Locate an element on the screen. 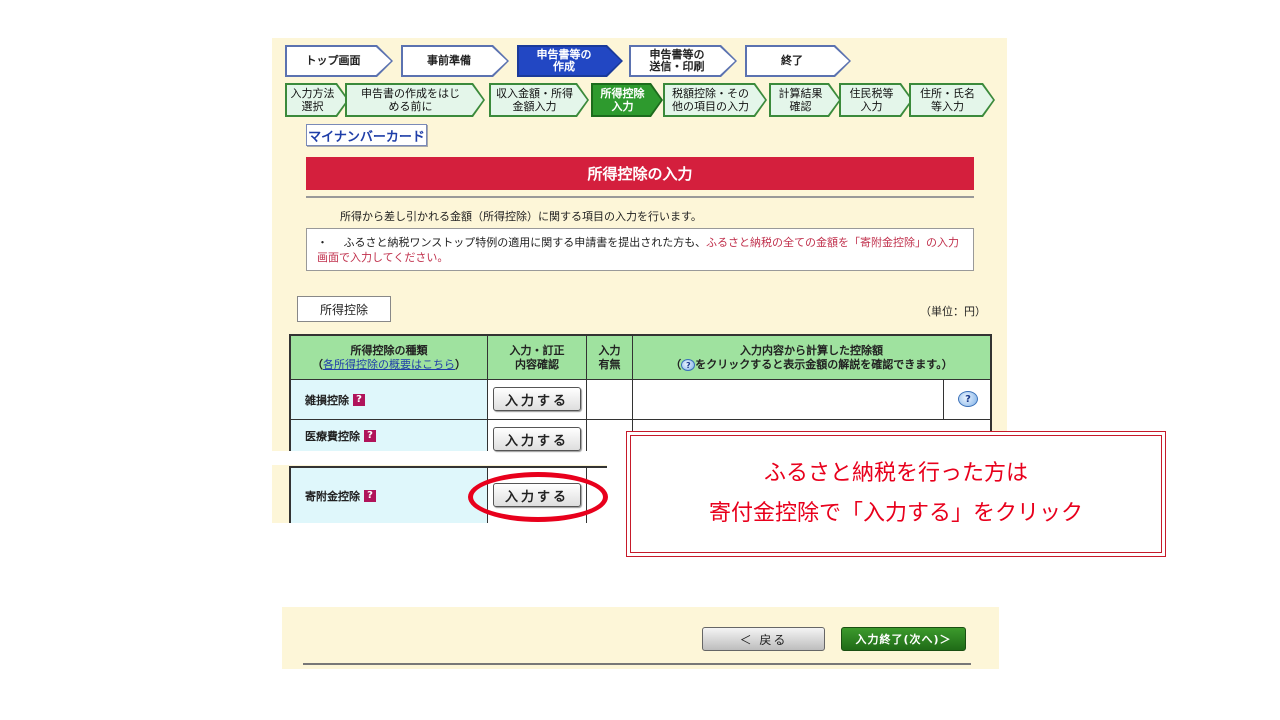  substep-label: 計算結果 確認 is located at coordinates (805, 100).